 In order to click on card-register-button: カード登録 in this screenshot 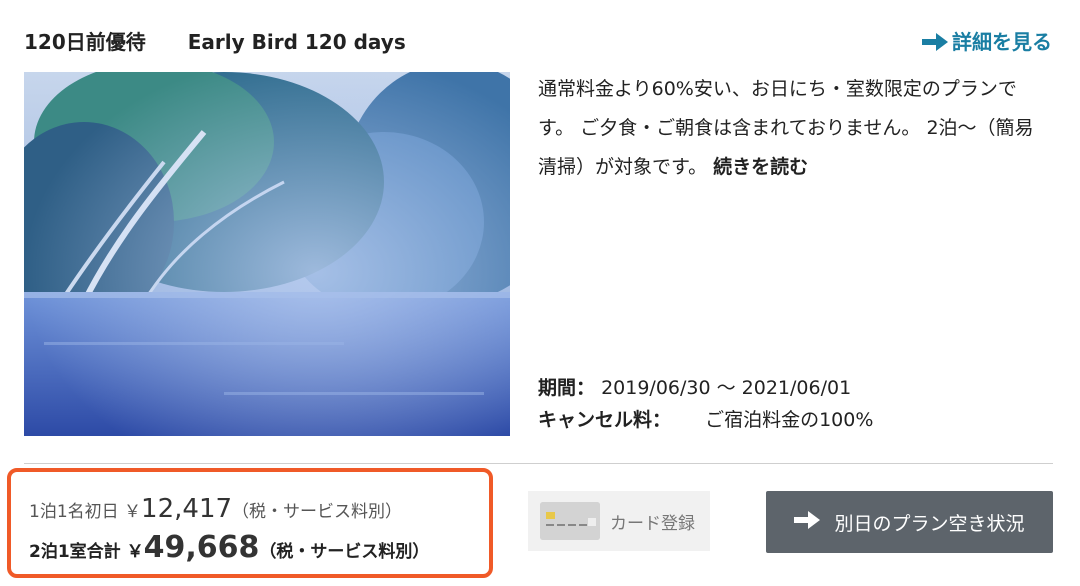, I will do `click(619, 521)`.